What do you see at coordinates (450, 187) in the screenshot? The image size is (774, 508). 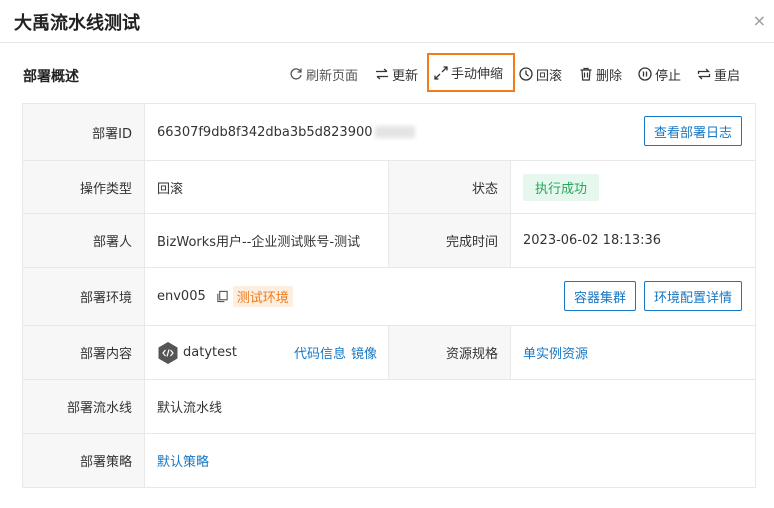 I see `status-label: 状态` at bounding box center [450, 187].